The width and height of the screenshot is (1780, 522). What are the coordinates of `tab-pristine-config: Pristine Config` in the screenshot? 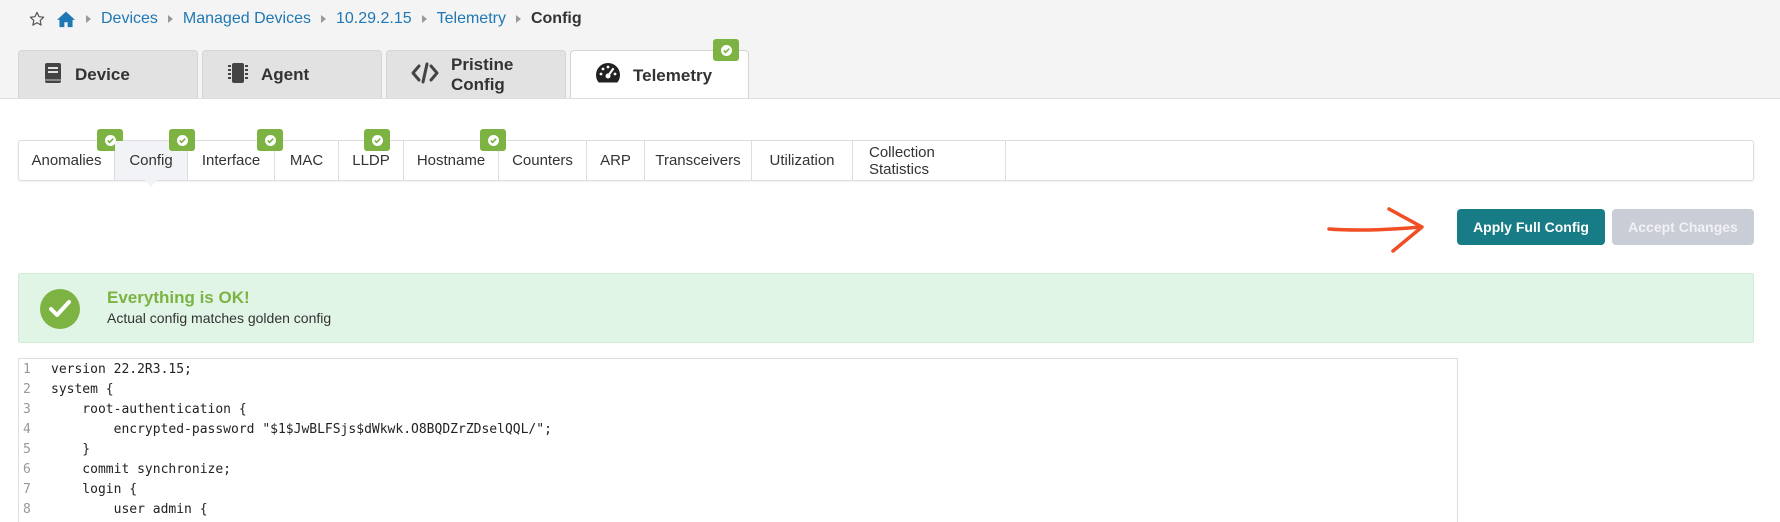 It's located at (476, 74).